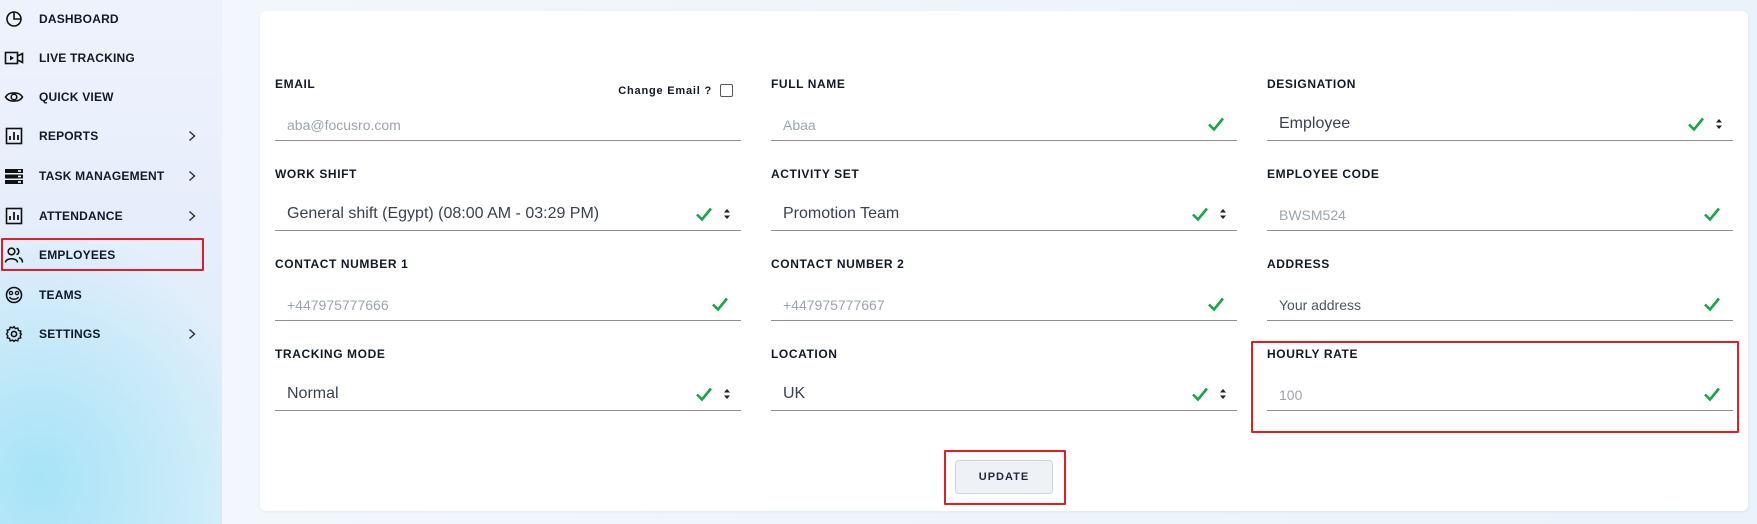 This screenshot has height=524, width=1757. What do you see at coordinates (1290, 395) in the screenshot?
I see `hourly-rate-input: 100` at bounding box center [1290, 395].